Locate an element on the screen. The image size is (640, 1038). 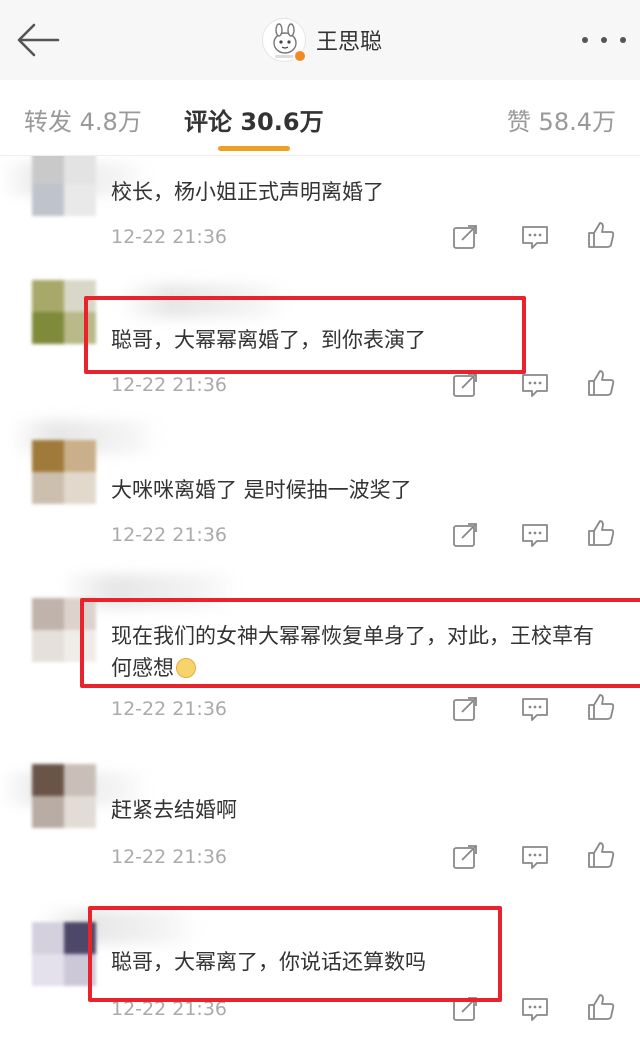
comment-text: 现在我们的女神大幂幂恢复单身了，对此，王校草有何感想 is located at coordinates (360, 652).